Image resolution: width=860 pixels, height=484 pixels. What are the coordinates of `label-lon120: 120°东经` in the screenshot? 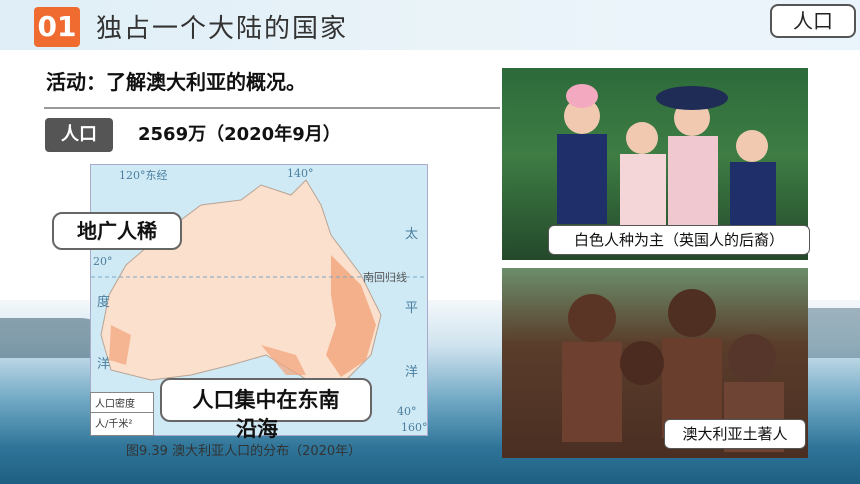 It's located at (143, 175).